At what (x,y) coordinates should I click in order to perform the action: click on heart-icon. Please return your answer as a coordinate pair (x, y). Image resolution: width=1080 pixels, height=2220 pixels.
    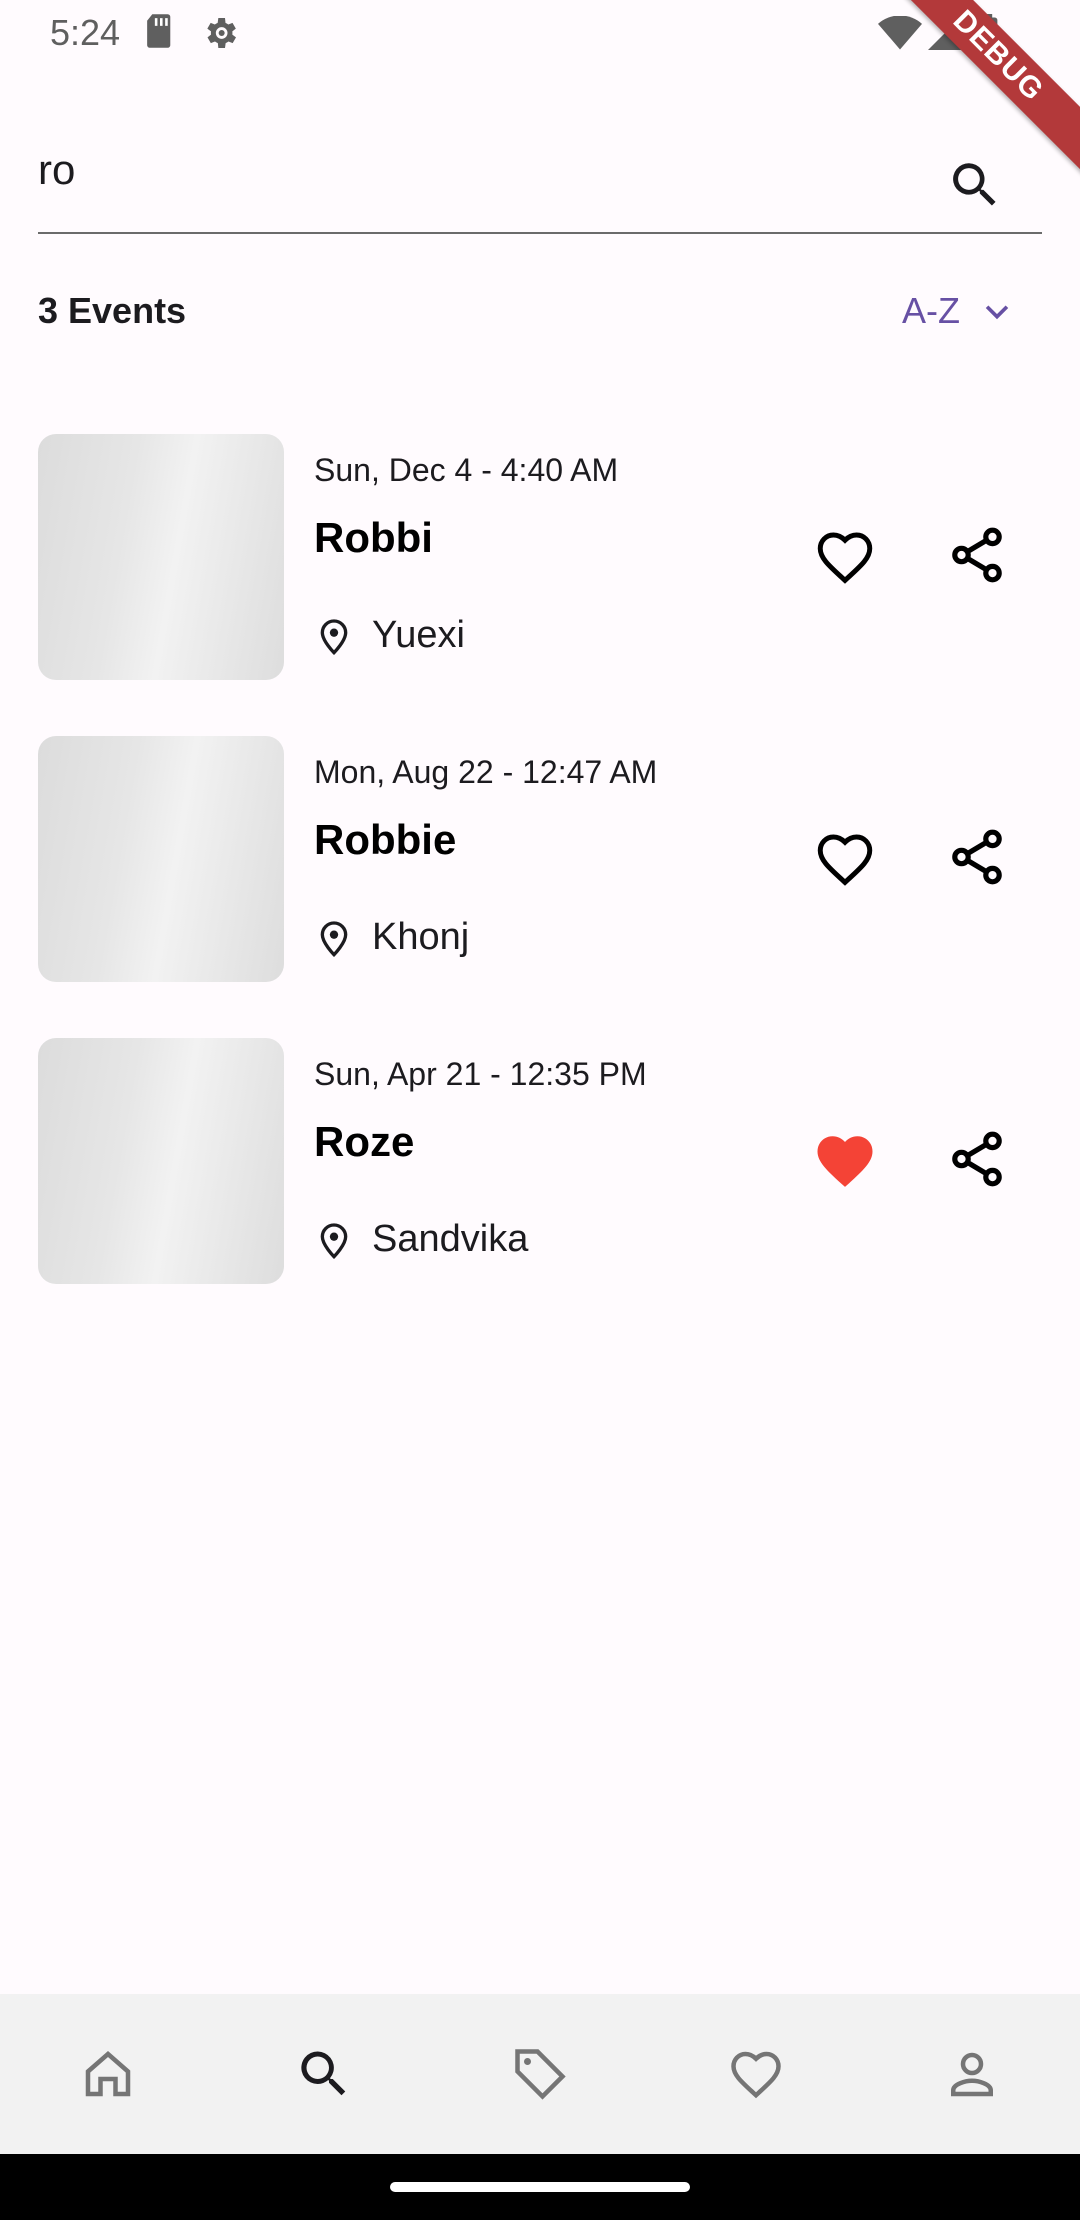
    Looking at the image, I should click on (756, 2075).